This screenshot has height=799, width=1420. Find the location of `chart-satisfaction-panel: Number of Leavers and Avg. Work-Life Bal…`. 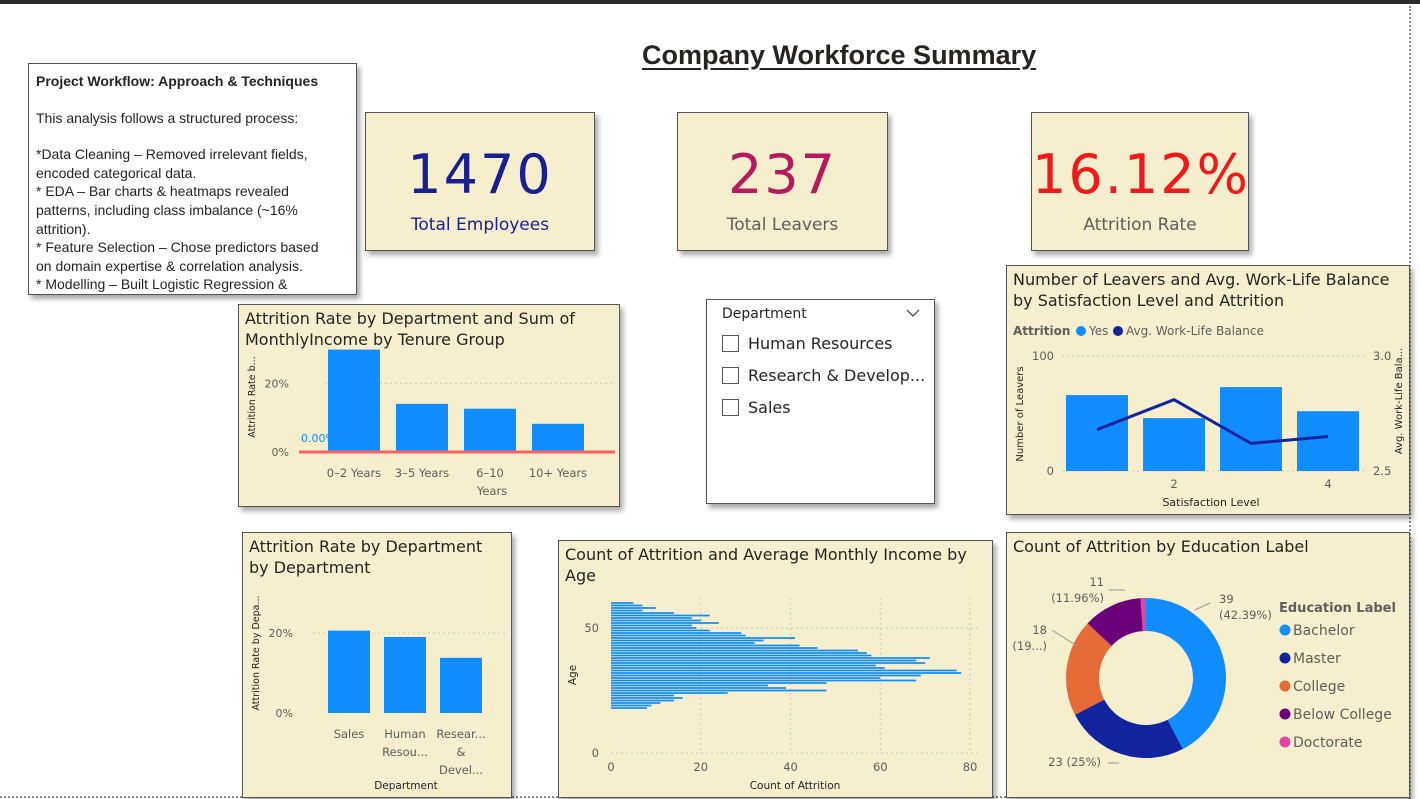

chart-satisfaction-panel: Number of Leavers and Avg. Work-Life Bal… is located at coordinates (1208, 390).